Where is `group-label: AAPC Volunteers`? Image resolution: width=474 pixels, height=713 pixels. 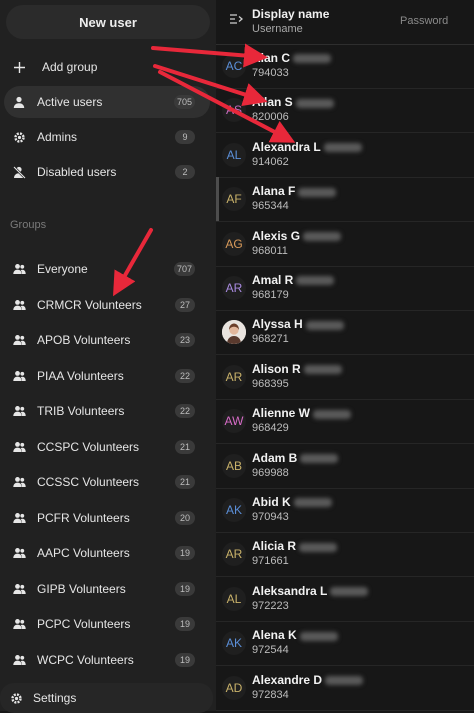 group-label: AAPC Volunteers is located at coordinates (83, 553).